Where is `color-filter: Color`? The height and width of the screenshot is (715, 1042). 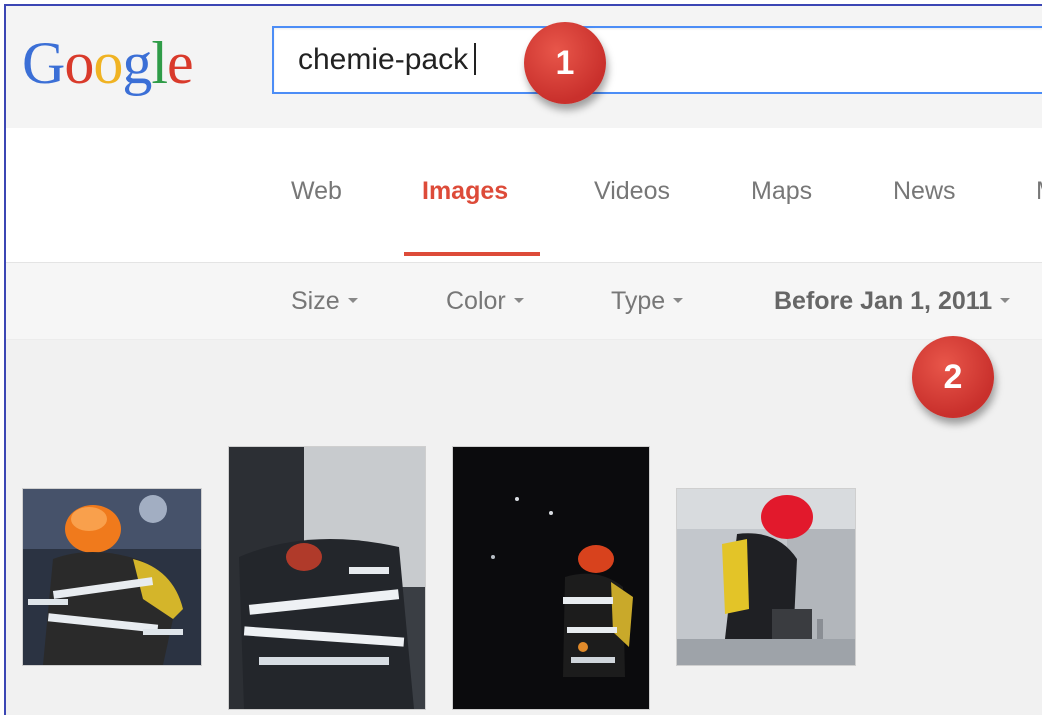
color-filter: Color is located at coordinates (485, 301).